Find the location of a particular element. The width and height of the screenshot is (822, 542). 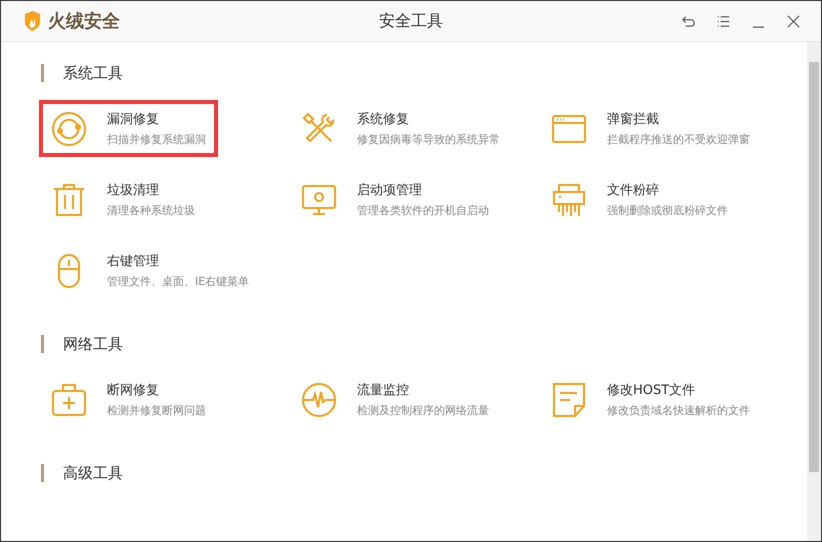

close-icon is located at coordinates (793, 21).